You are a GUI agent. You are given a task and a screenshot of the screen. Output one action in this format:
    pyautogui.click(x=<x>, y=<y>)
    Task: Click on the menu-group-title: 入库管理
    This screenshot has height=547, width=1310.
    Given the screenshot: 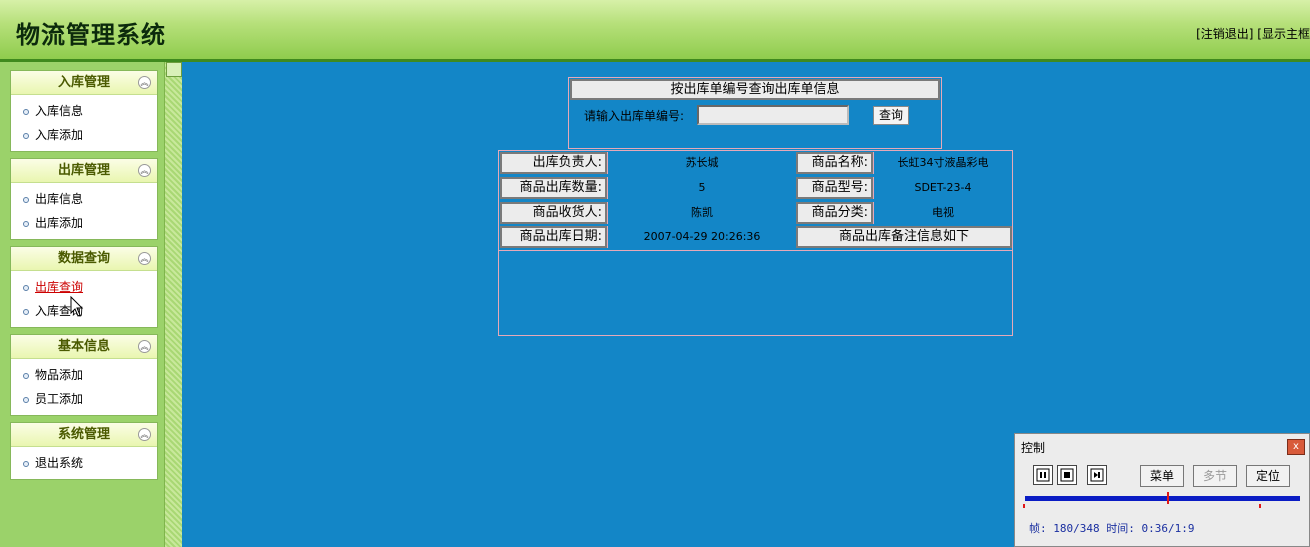 What is the action you would take?
    pyautogui.click(x=83, y=82)
    